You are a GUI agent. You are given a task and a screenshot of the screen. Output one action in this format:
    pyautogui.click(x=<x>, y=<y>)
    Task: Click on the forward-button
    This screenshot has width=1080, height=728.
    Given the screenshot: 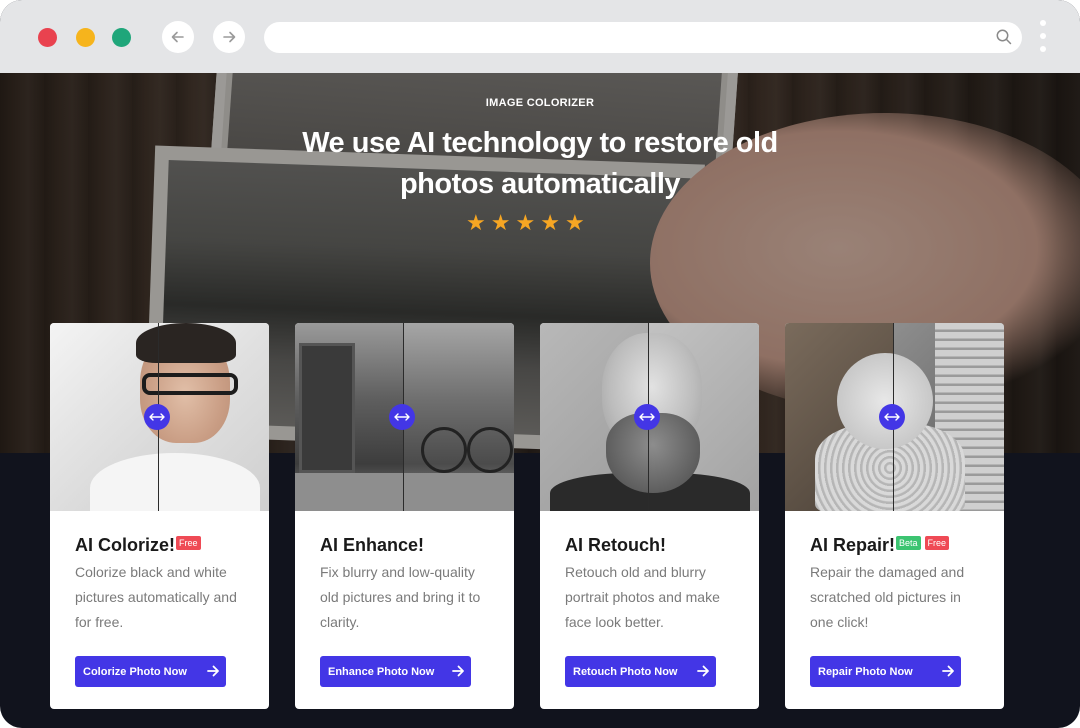 What is the action you would take?
    pyautogui.click(x=229, y=37)
    